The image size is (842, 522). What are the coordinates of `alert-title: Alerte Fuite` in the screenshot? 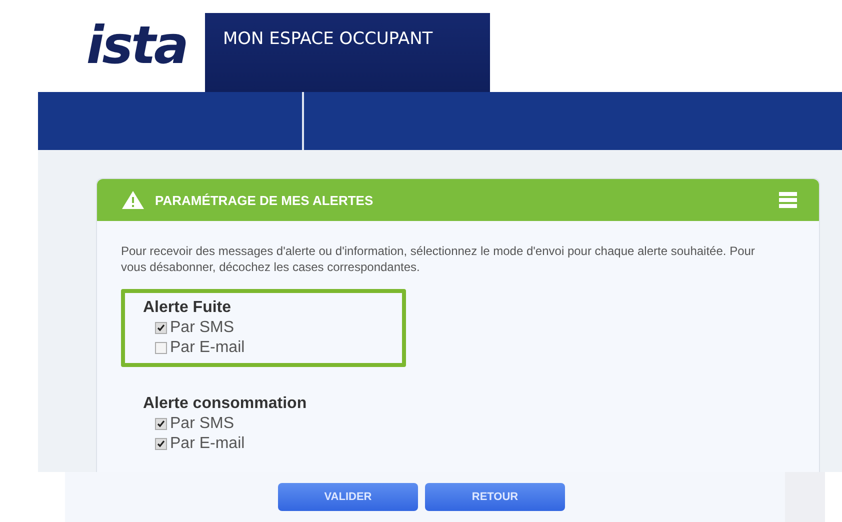 It's located at (187, 308).